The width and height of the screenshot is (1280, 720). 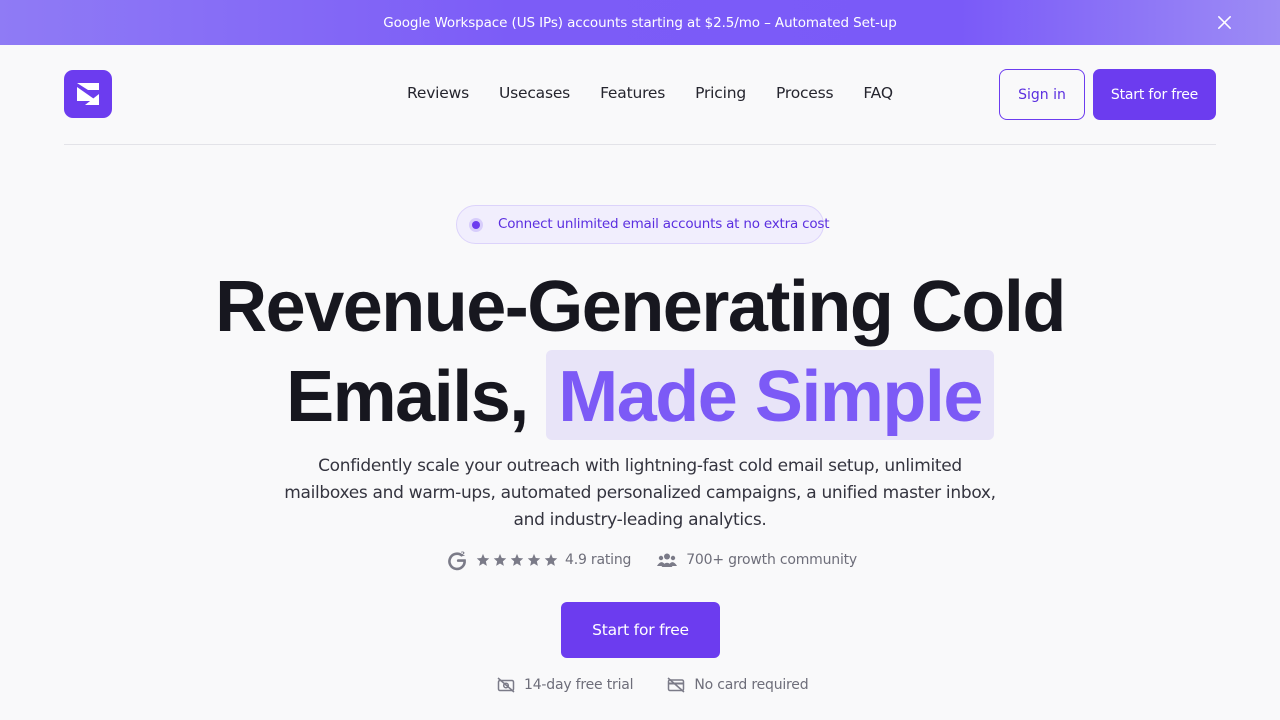 I want to click on no-card-text: No card required, so click(x=751, y=685).